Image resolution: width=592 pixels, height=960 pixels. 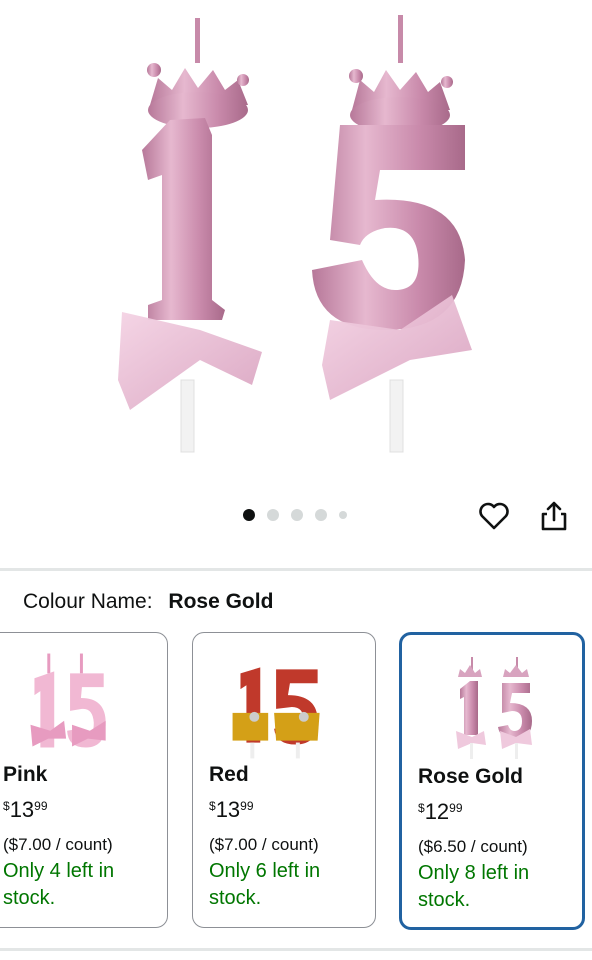 What do you see at coordinates (68, 700) in the screenshot?
I see `variant-thumbnail-pink` at bounding box center [68, 700].